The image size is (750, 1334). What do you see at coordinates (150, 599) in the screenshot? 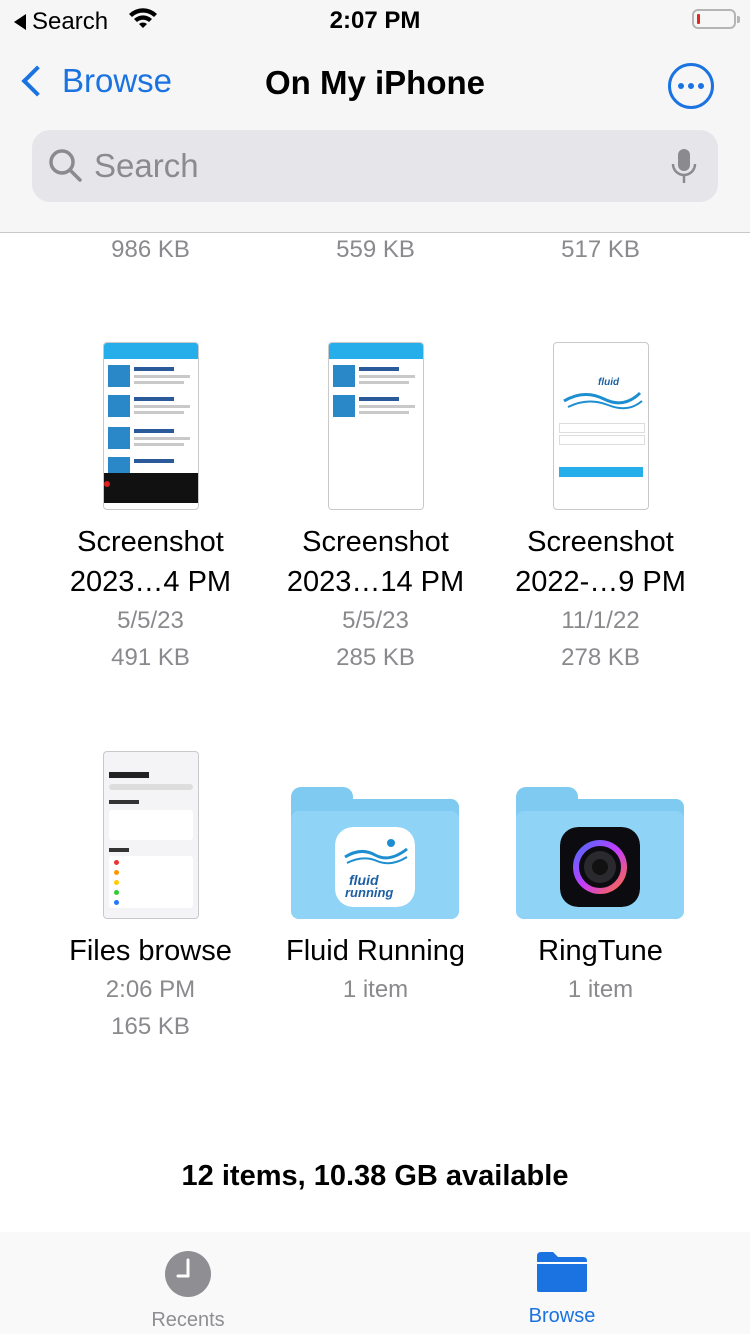
I see `file-item: Screenshot 2023…4 PM 5/5/23 491 KB` at bounding box center [150, 599].